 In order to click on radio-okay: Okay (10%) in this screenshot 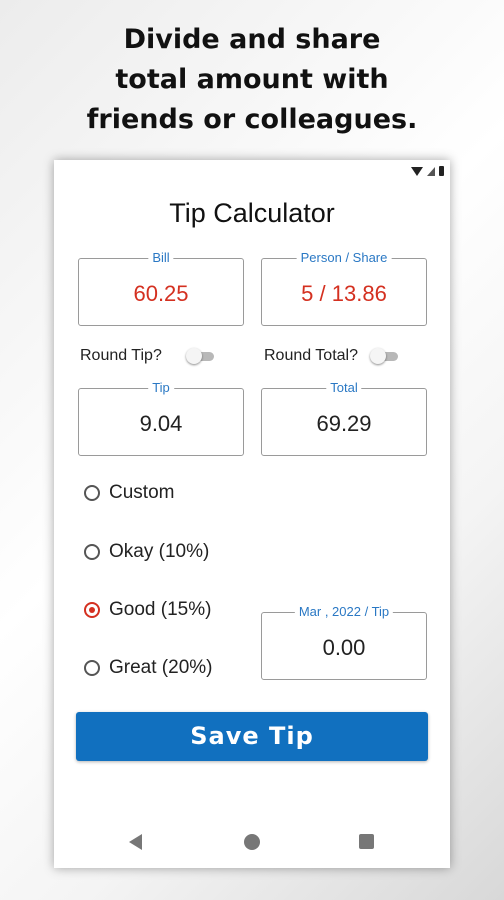, I will do `click(146, 552)`.